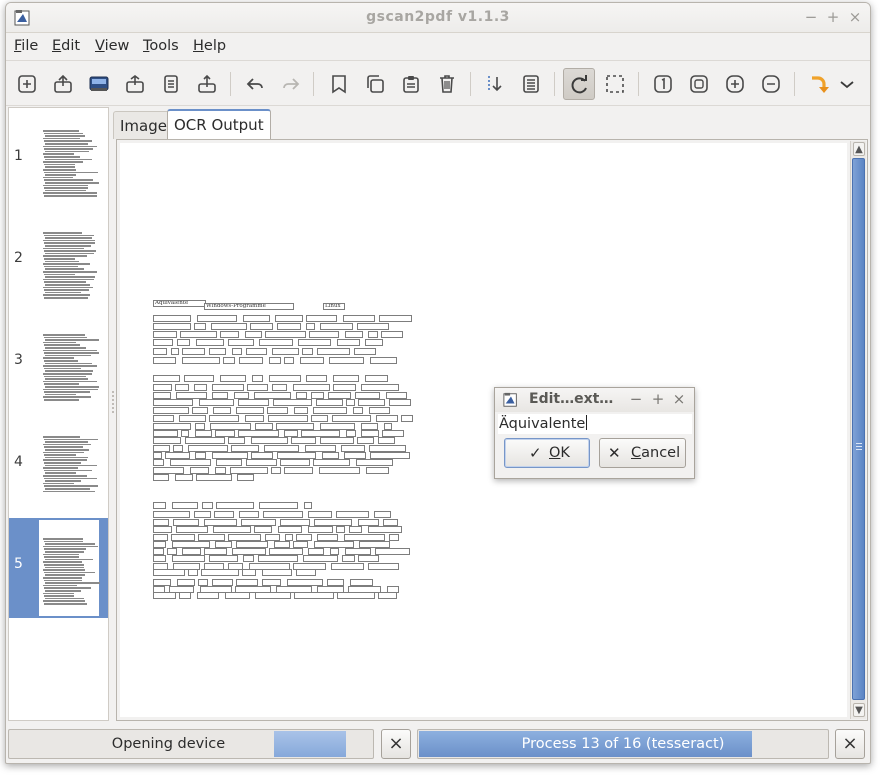 This screenshot has width=885, height=780. What do you see at coordinates (112, 46) in the screenshot?
I see `menu-view: View` at bounding box center [112, 46].